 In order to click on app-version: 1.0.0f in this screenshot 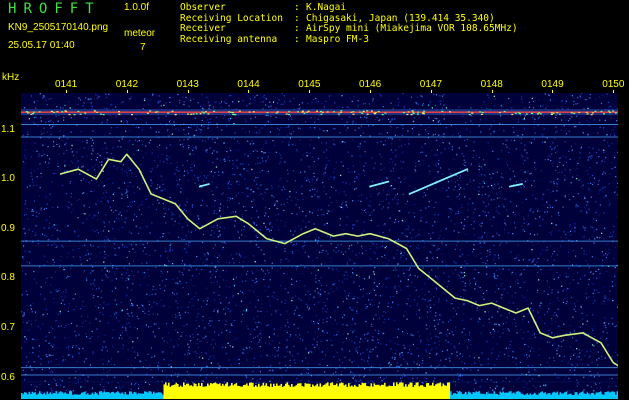, I will do `click(137, 7)`.